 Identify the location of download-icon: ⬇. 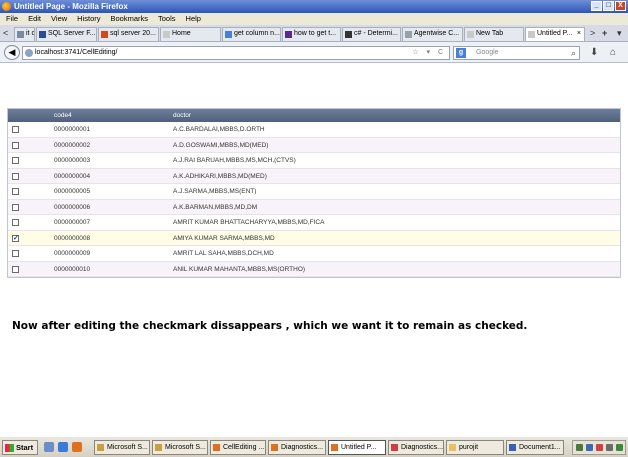
(594, 52).